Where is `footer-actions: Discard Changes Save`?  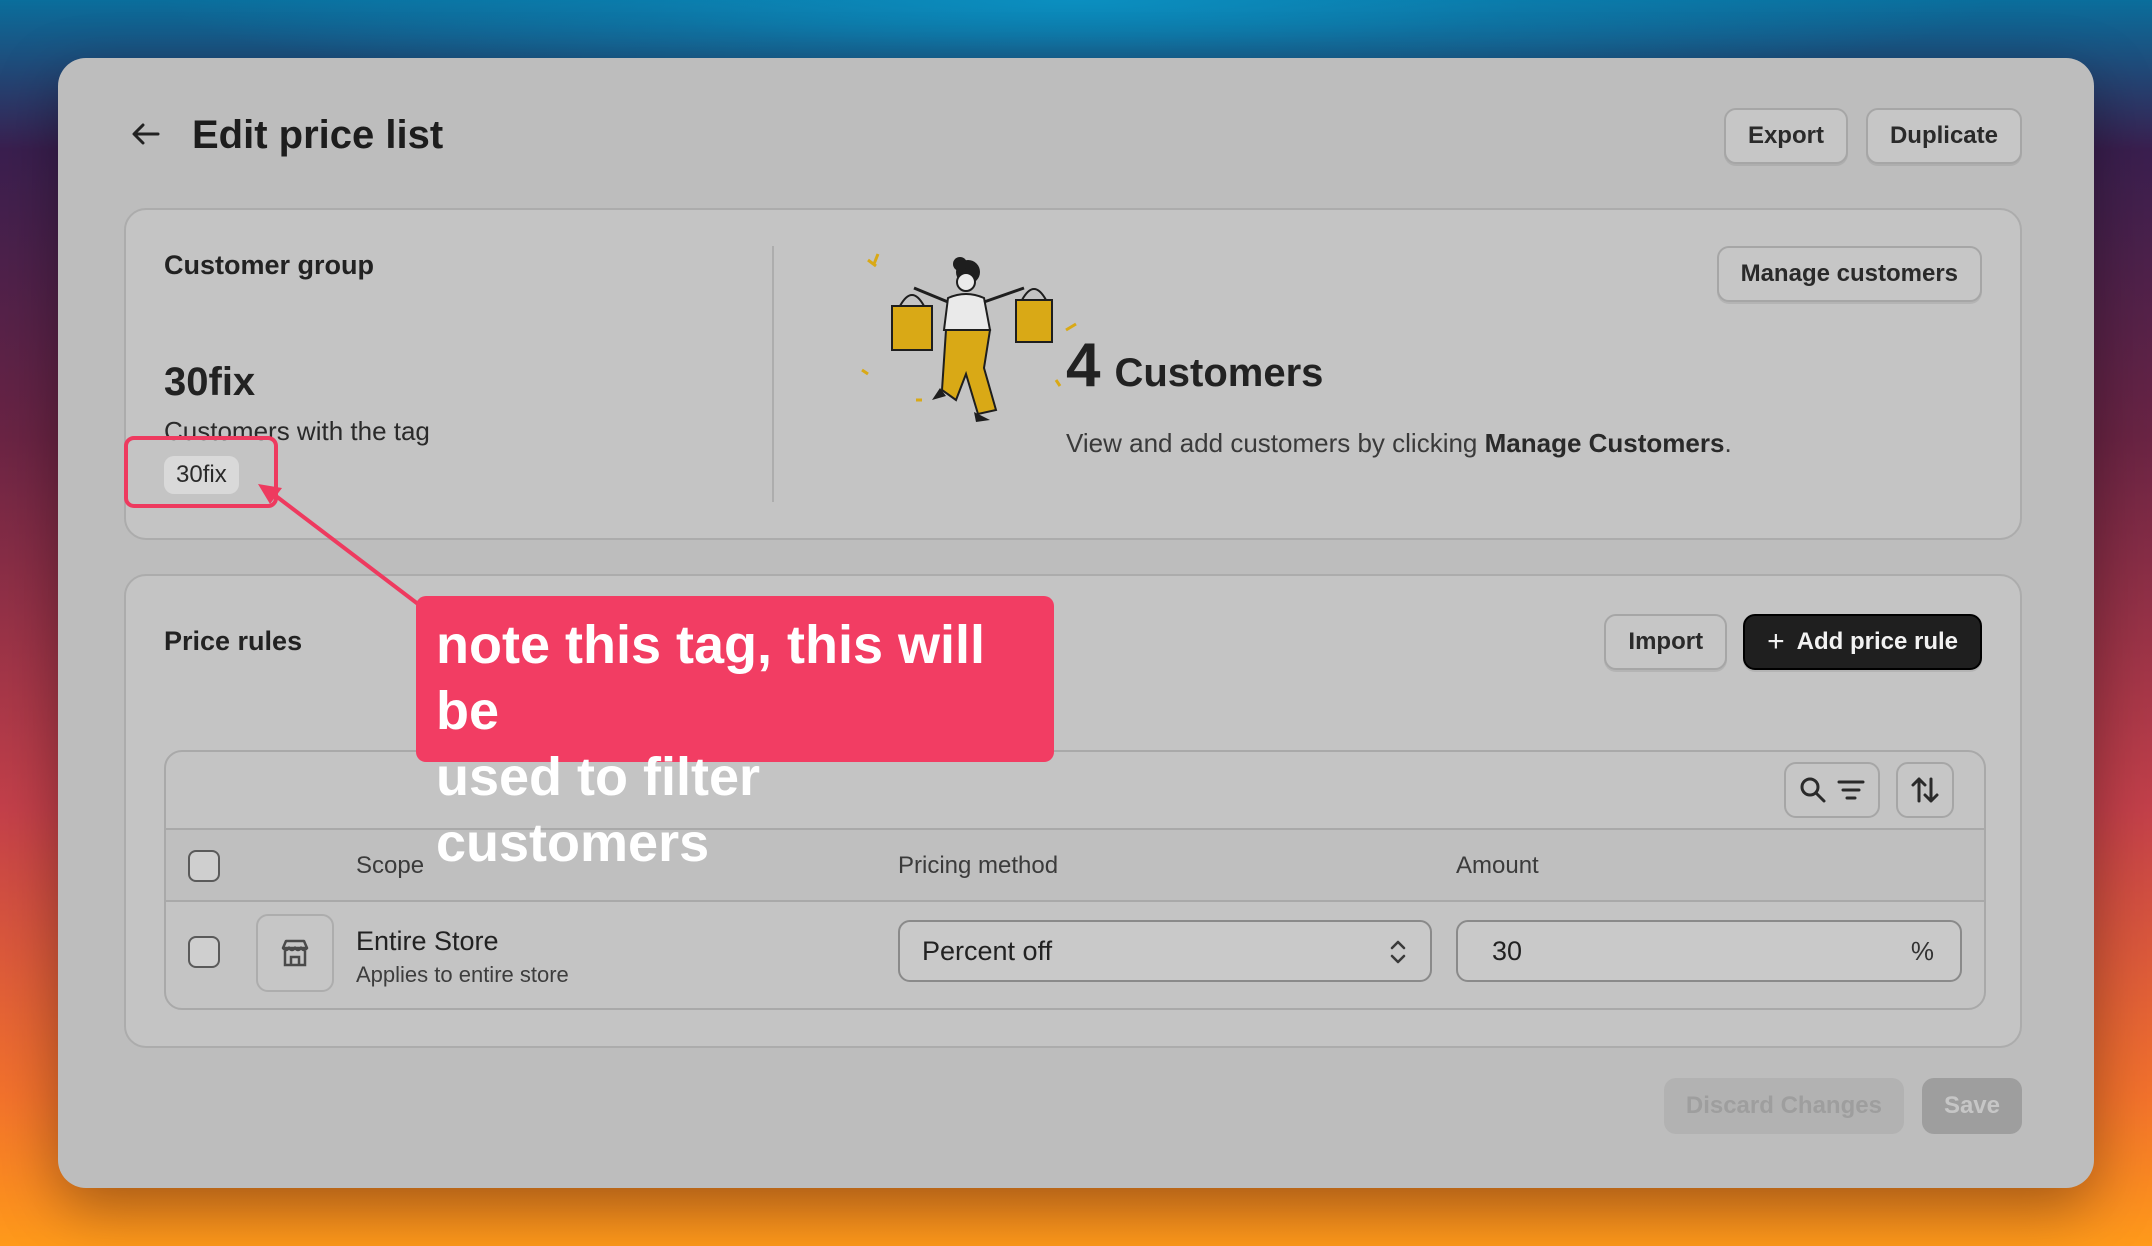 footer-actions: Discard Changes Save is located at coordinates (1842, 1106).